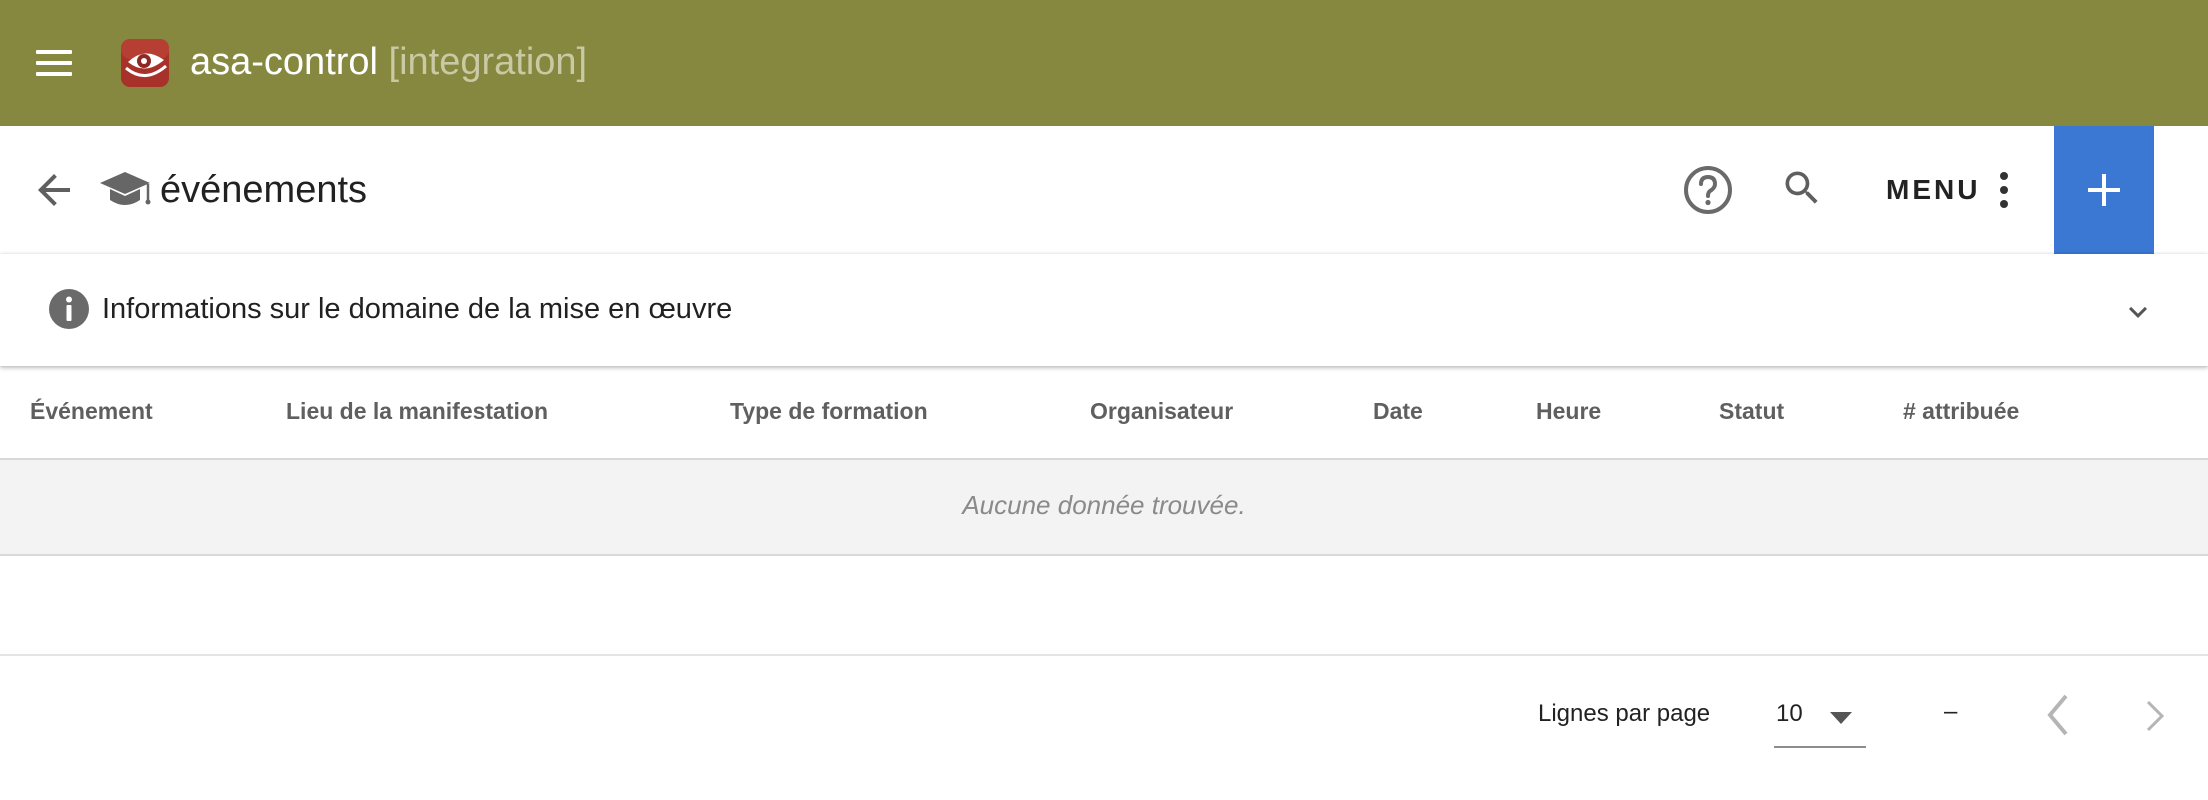  Describe the element at coordinates (829, 411) in the screenshot. I see `column-header-training-type: Type de formation` at that location.